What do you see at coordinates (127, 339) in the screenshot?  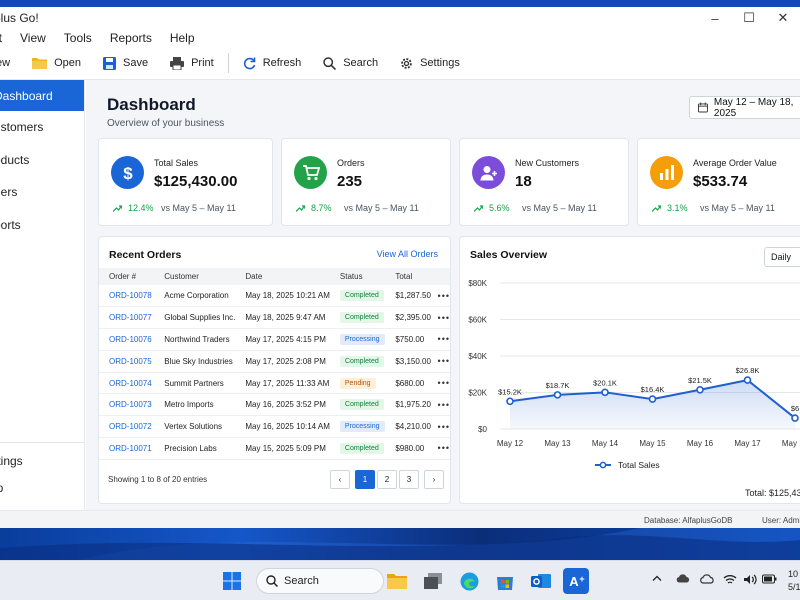 I see `order-id-link: ORD-10076` at bounding box center [127, 339].